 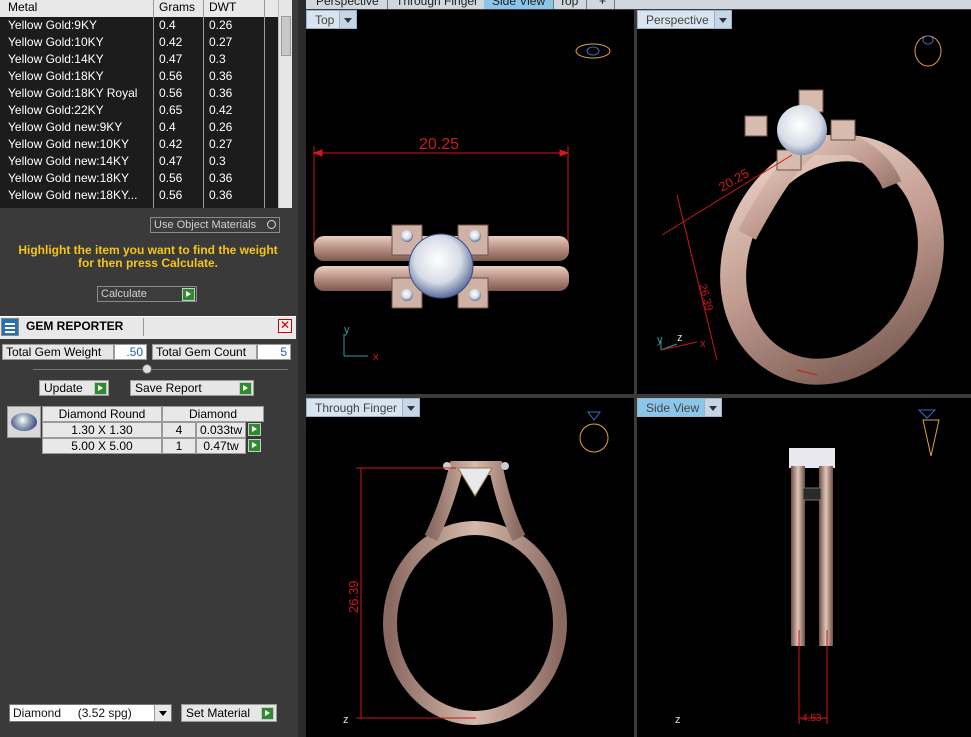 I want to click on table-row: Yellow Gold:18KY Royal 0.56 0.36, so click(x=139, y=93).